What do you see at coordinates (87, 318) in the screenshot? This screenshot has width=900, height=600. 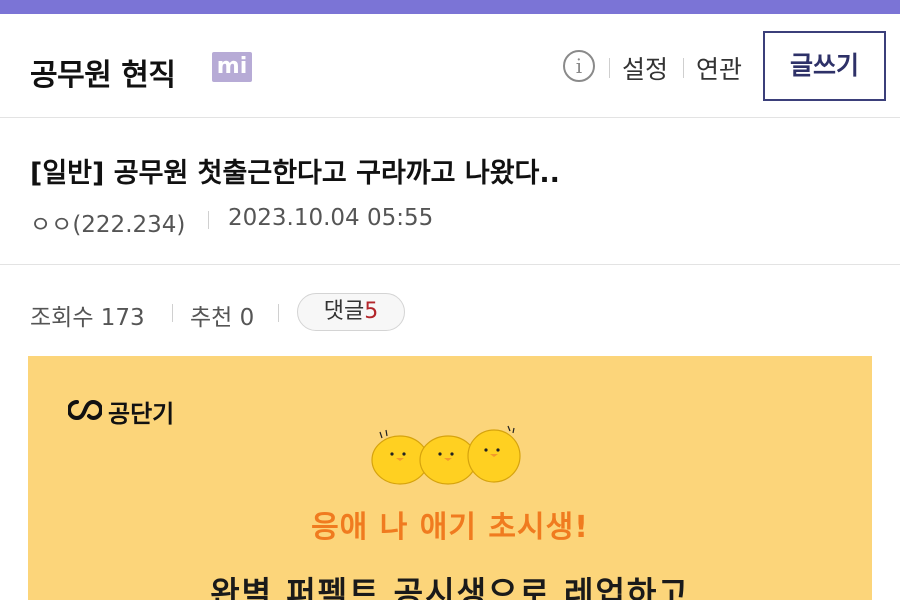 I see `view-count: 조회수 173` at bounding box center [87, 318].